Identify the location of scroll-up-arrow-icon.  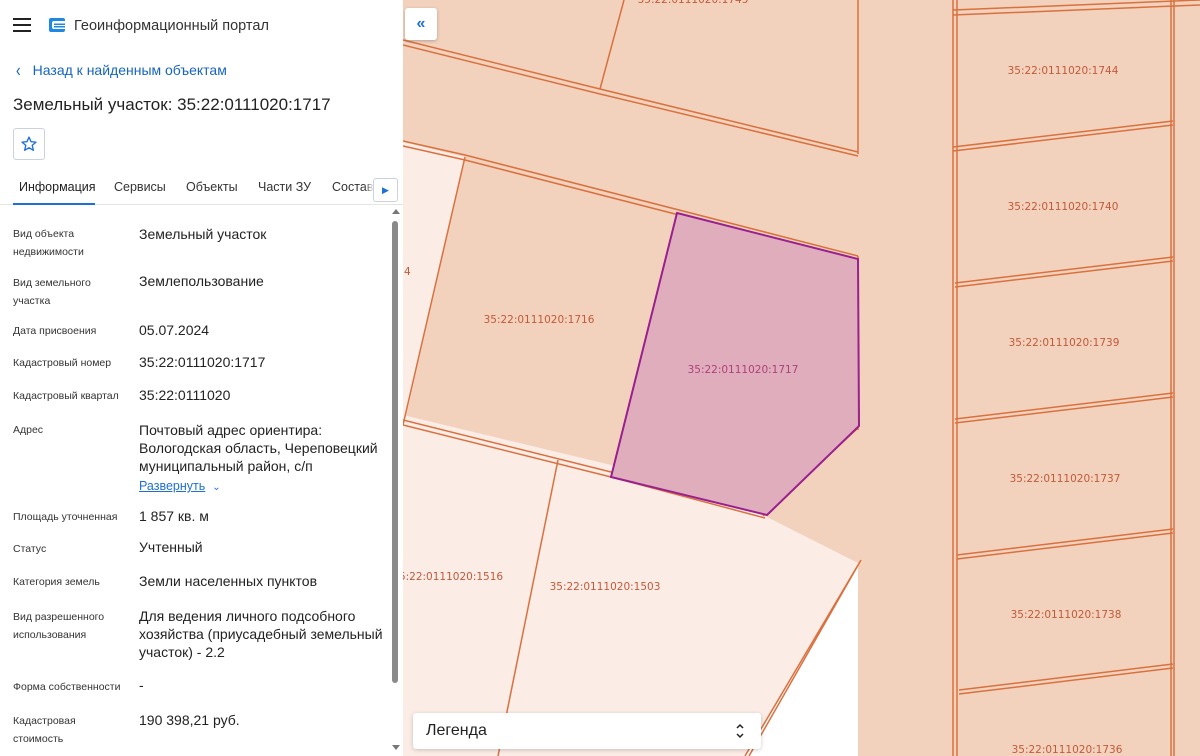
(396, 211).